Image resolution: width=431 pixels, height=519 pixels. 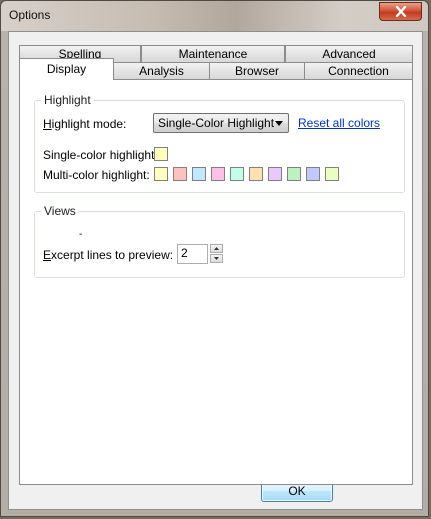 I want to click on multi-color-highlight-label: Multi-color highlight:, so click(x=96, y=175).